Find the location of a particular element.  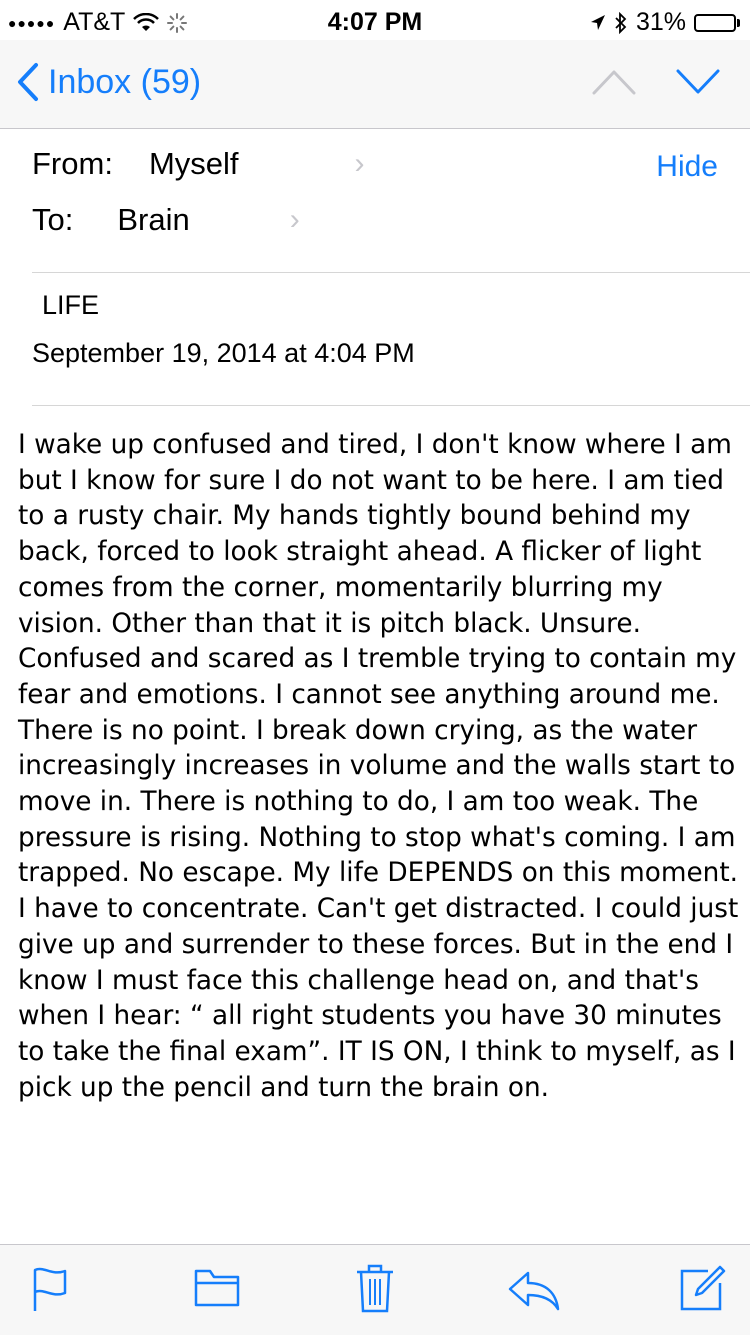

navigation-bar: Inbox (59) is located at coordinates (375, 84).